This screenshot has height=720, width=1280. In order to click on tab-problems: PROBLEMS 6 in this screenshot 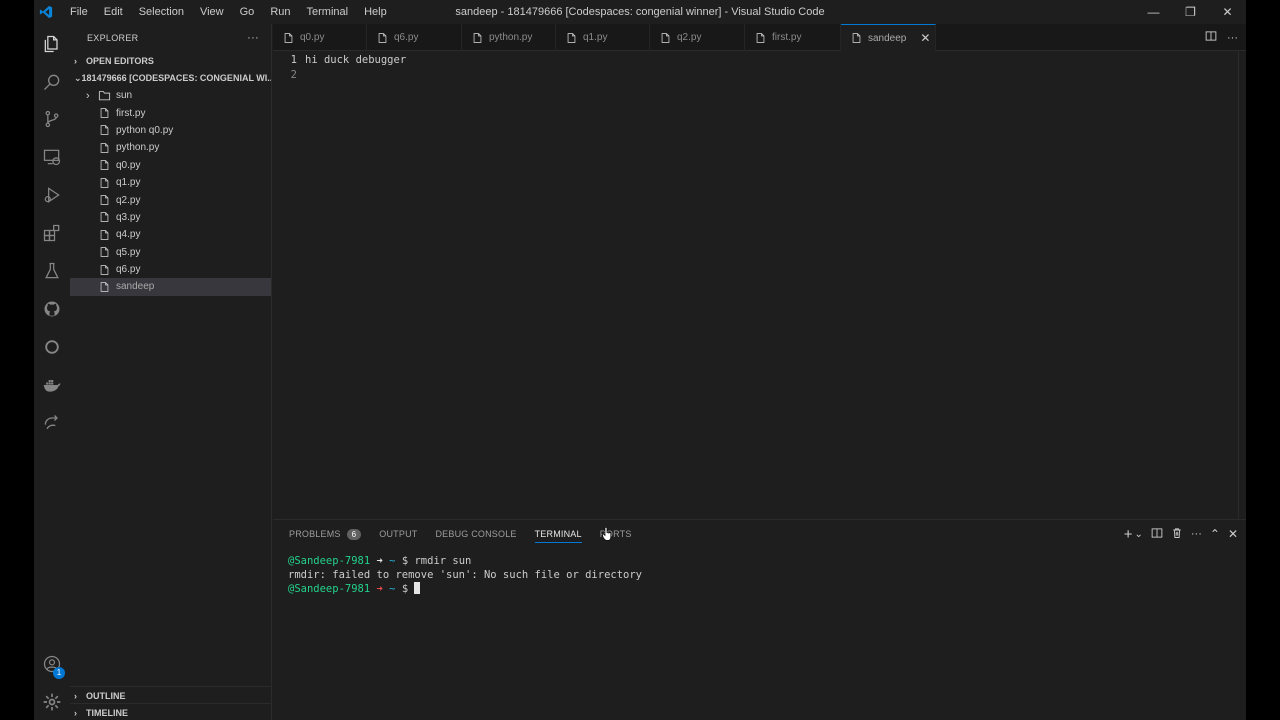, I will do `click(325, 534)`.